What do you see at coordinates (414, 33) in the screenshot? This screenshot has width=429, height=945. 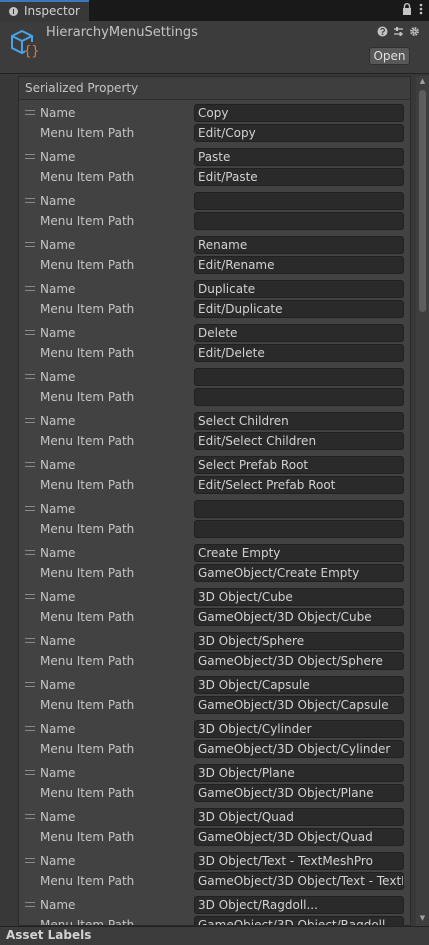 I see `gear-icon` at bounding box center [414, 33].